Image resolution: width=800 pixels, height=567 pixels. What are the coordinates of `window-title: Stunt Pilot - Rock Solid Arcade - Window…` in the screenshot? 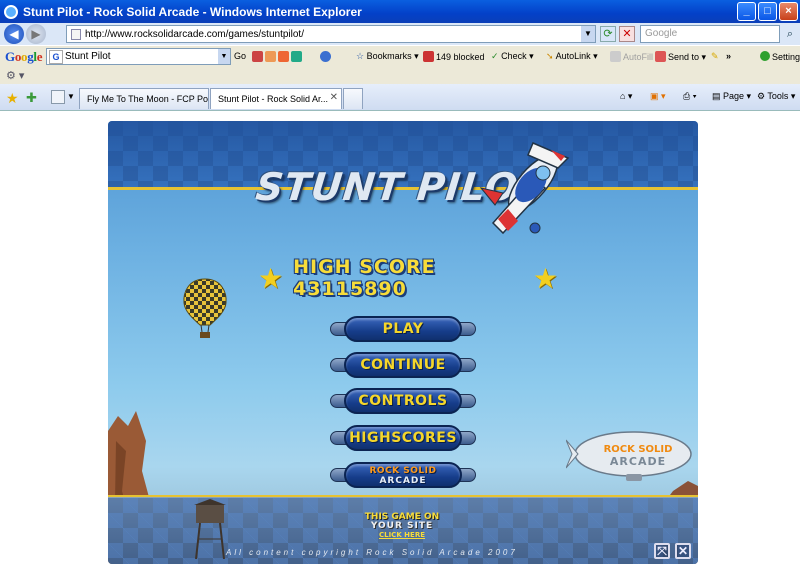 It's located at (192, 11).